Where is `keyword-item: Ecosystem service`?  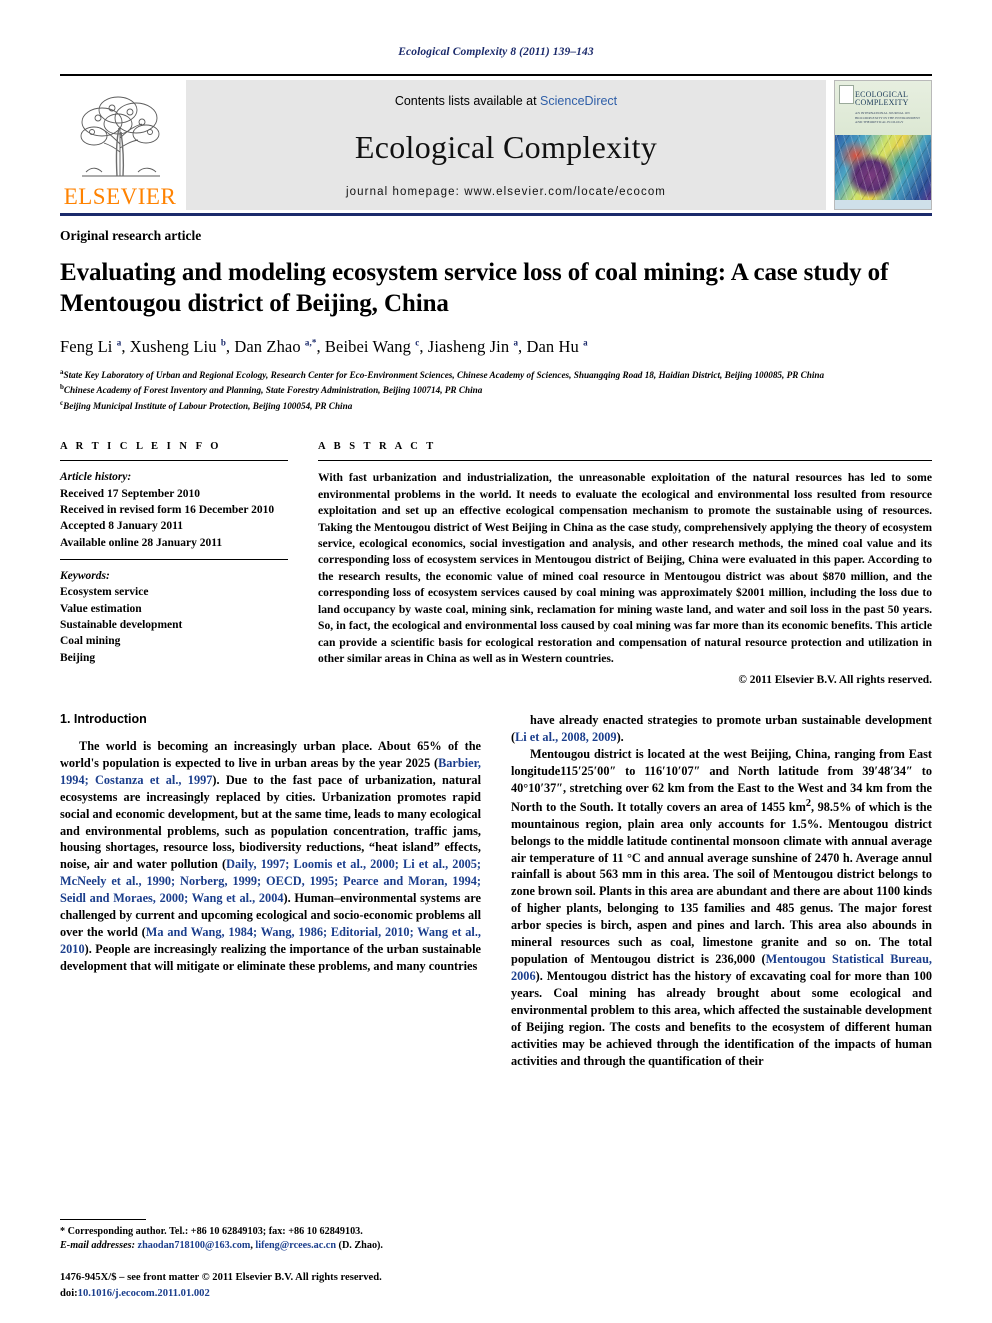 keyword-item: Ecosystem service is located at coordinates (104, 592).